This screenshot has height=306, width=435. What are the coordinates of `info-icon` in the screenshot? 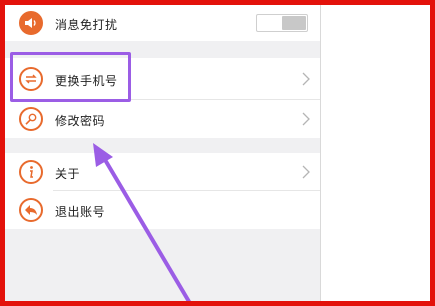 It's located at (31, 172).